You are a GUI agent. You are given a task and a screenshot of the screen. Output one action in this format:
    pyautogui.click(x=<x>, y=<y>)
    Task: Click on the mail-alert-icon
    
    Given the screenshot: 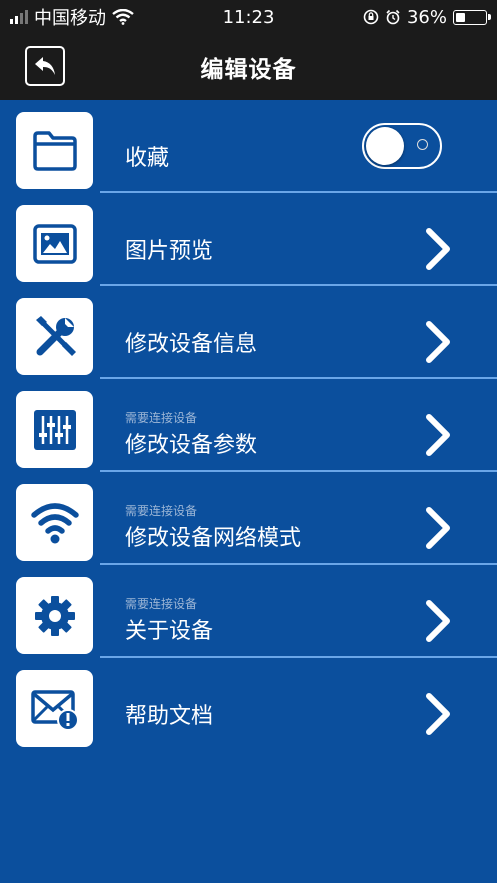 What is the action you would take?
    pyautogui.click(x=54, y=710)
    